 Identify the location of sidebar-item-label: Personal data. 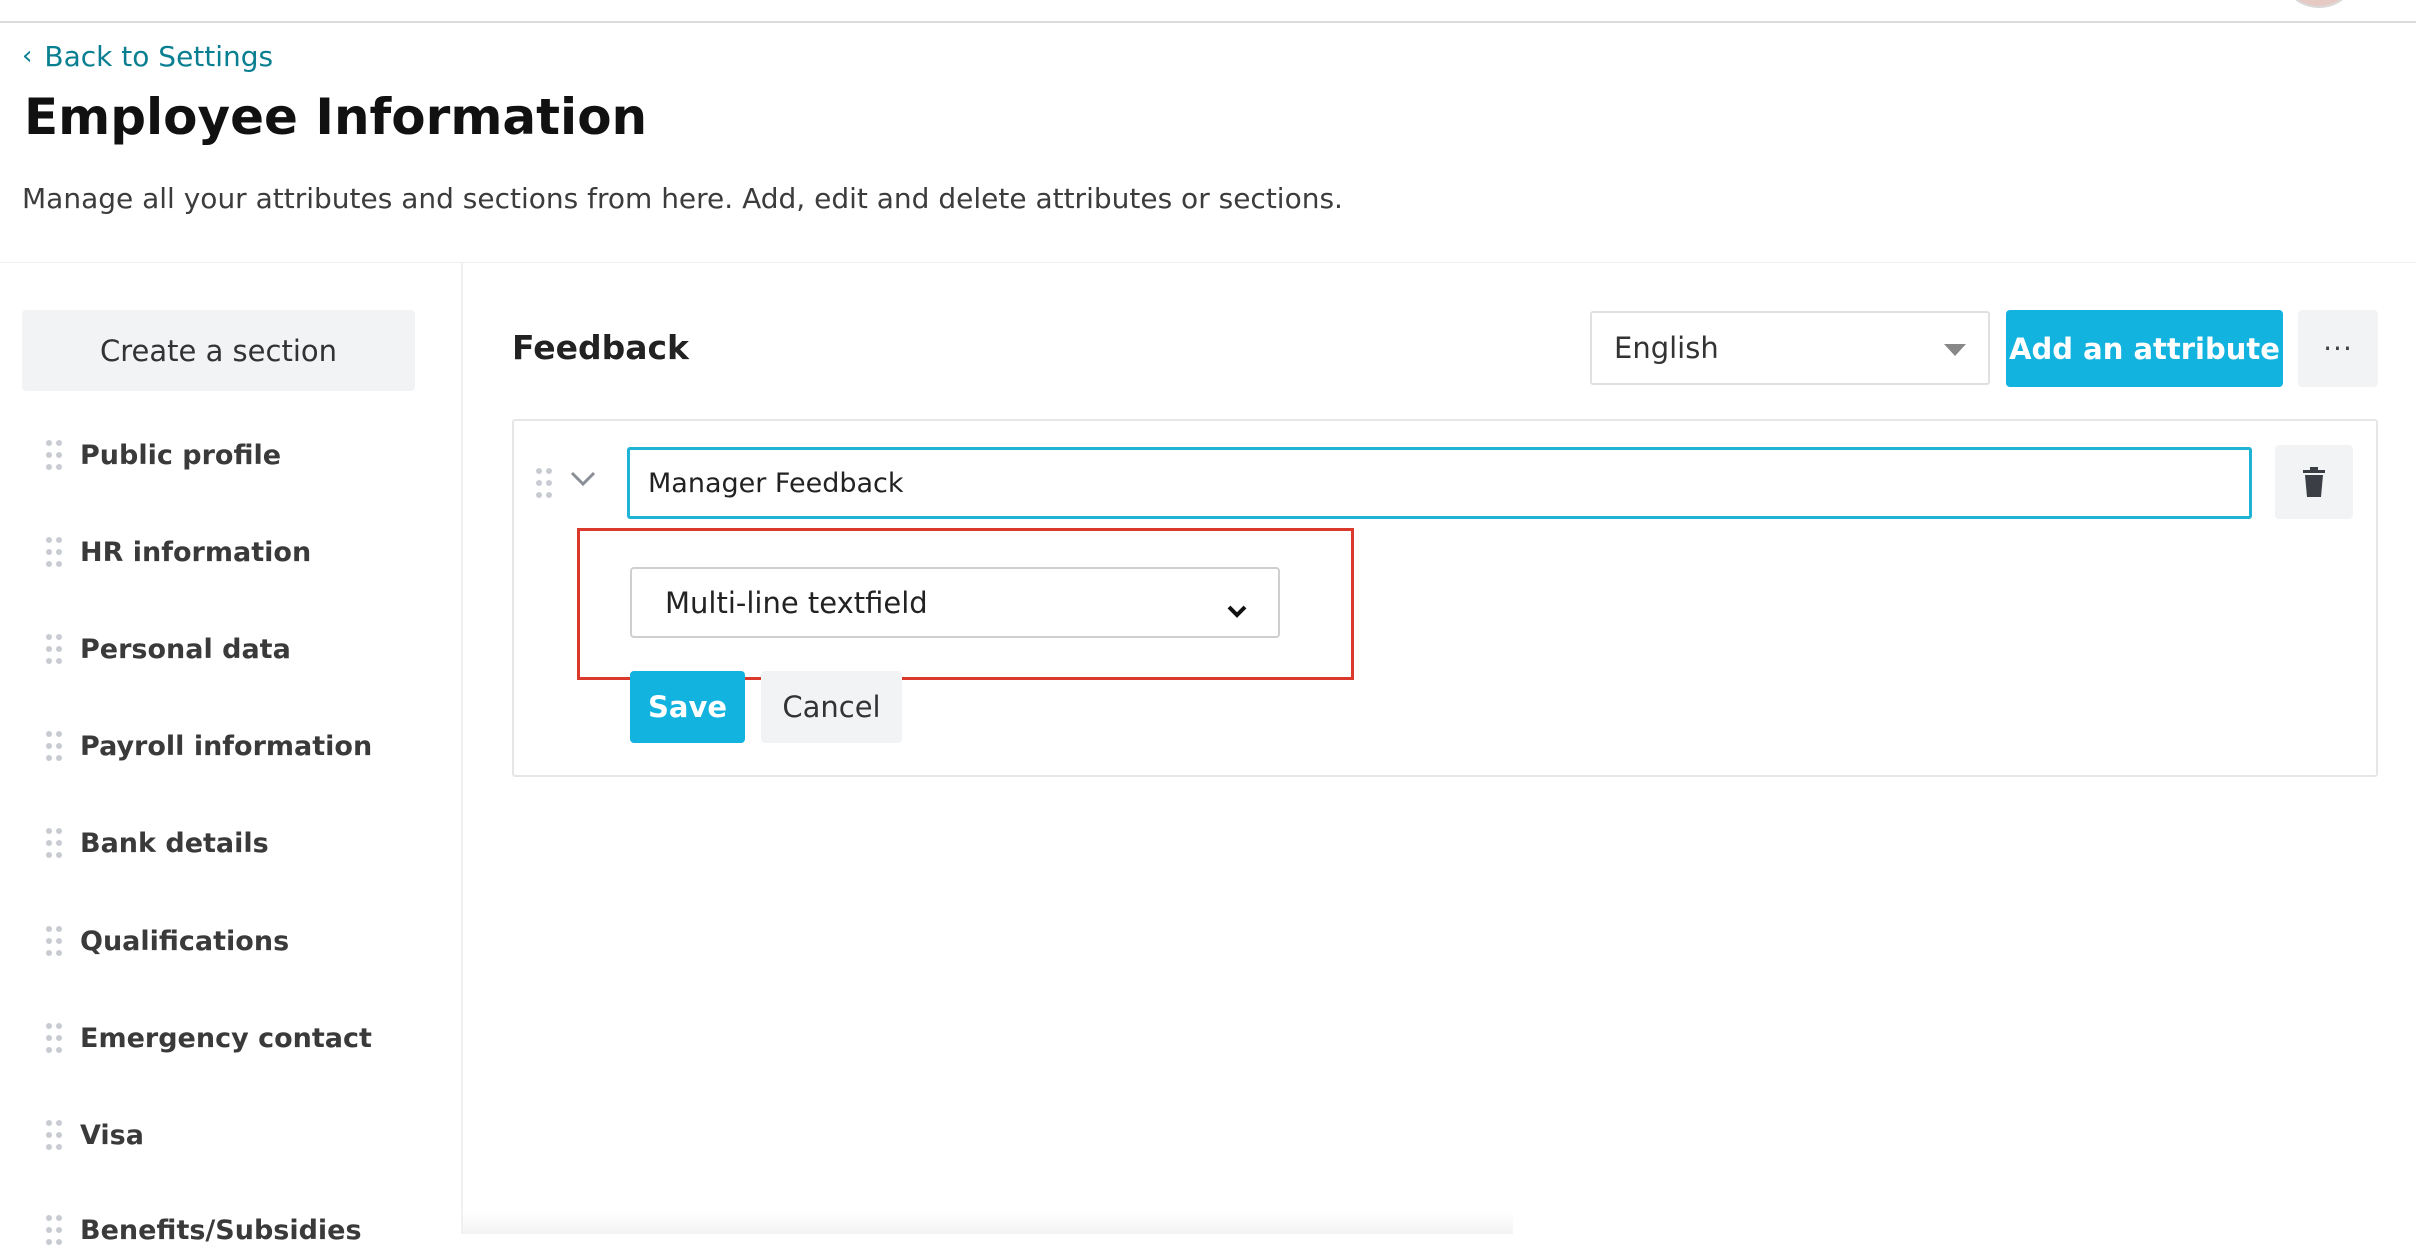
(185, 649).